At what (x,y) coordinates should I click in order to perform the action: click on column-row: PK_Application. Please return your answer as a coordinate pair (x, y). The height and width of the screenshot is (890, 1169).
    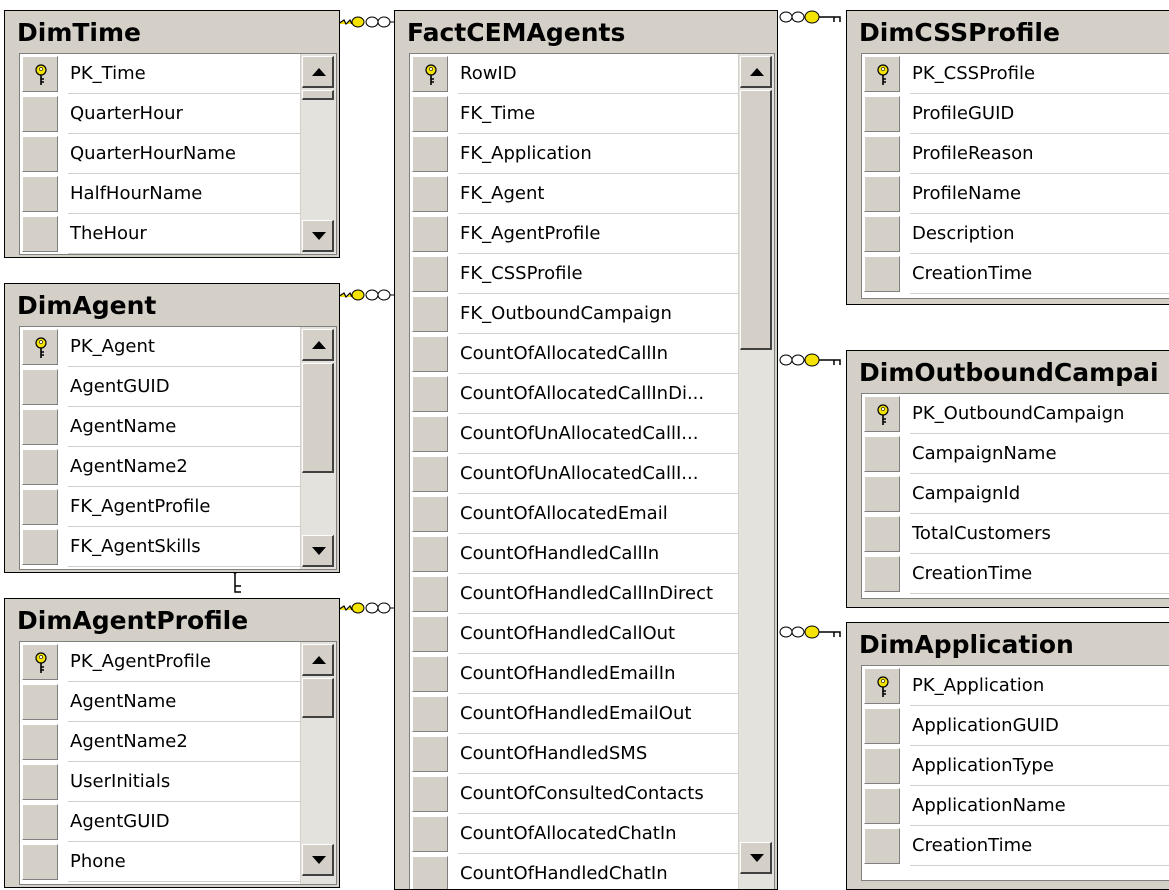
    Looking at the image, I should click on (1015, 686).